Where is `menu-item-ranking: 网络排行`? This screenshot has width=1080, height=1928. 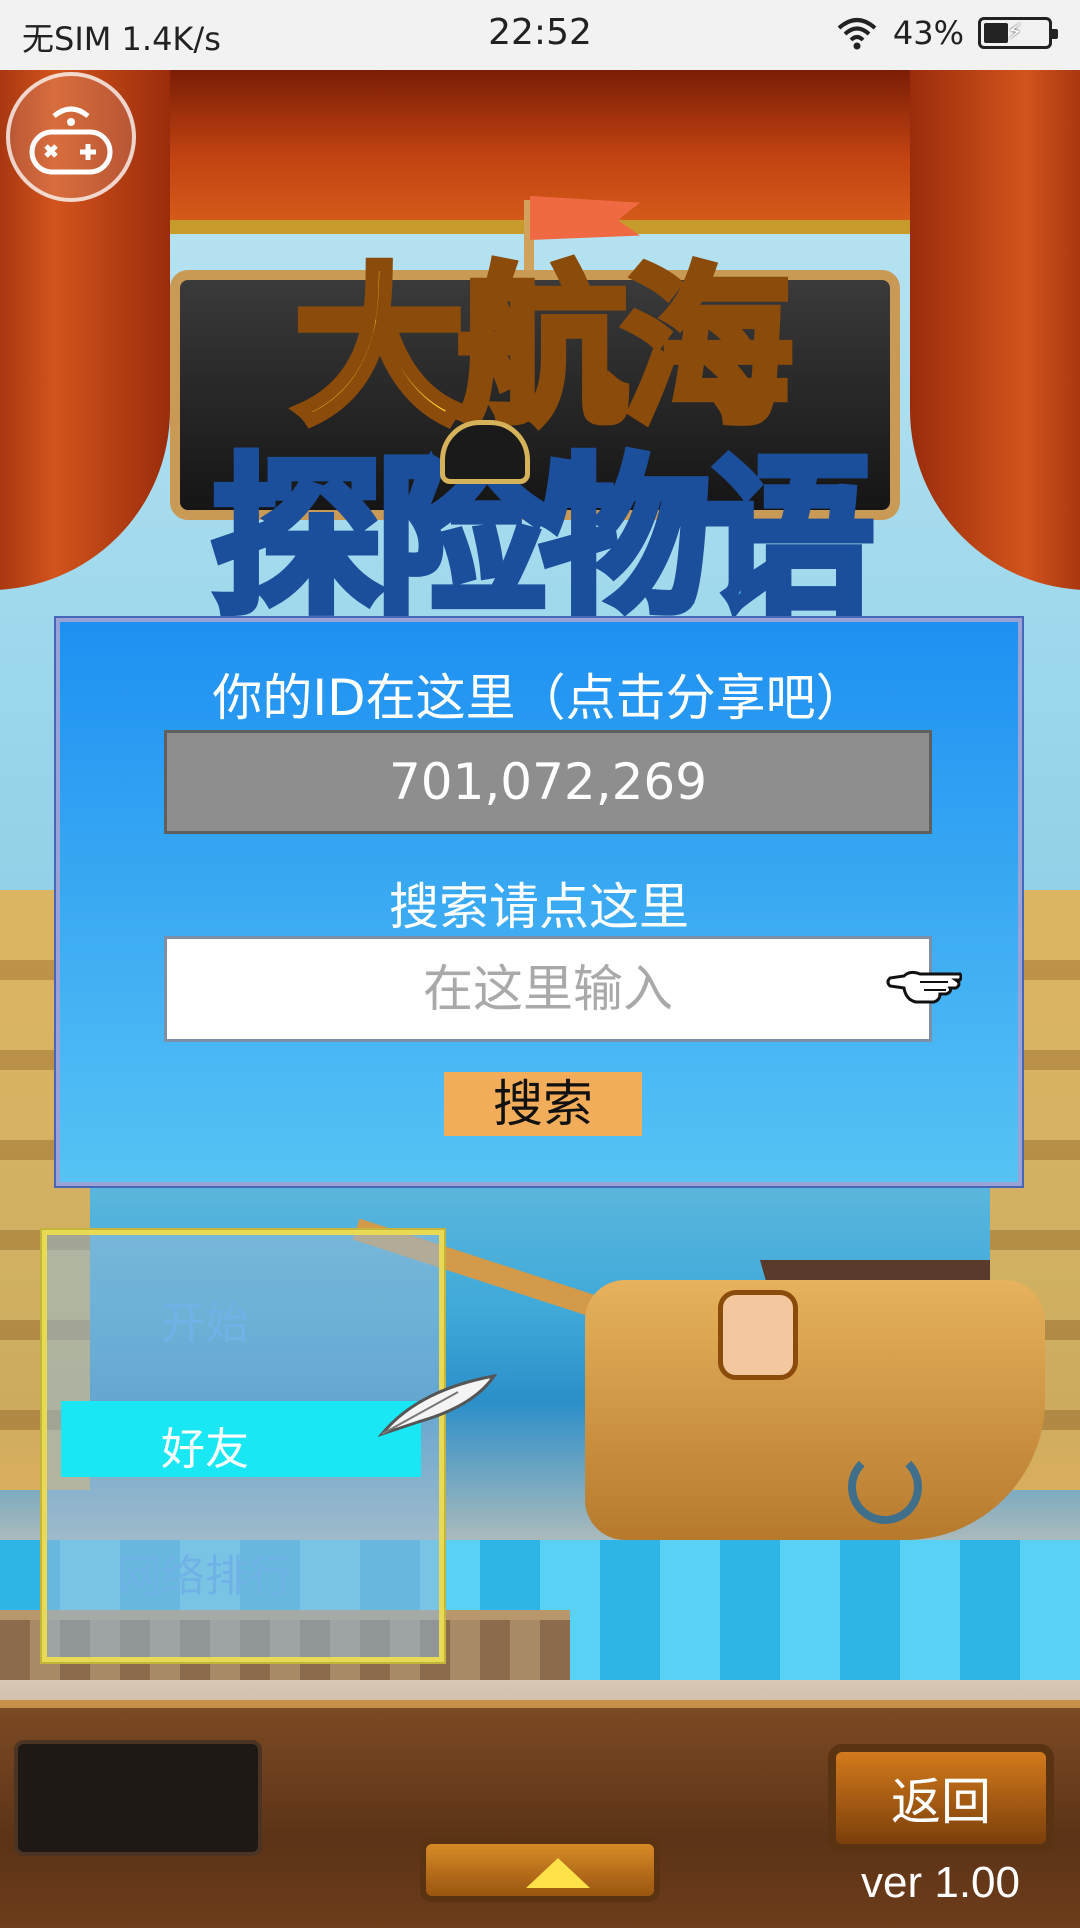 menu-item-ranking: 网络排行 is located at coordinates (205, 1572).